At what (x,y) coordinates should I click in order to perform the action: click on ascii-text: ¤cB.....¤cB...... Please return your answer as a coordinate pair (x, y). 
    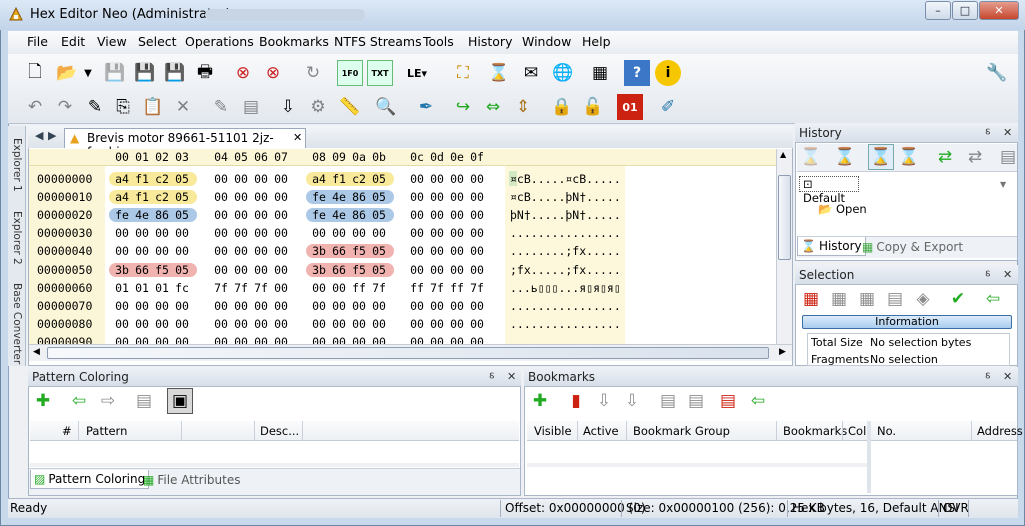
    Looking at the image, I should click on (565, 179).